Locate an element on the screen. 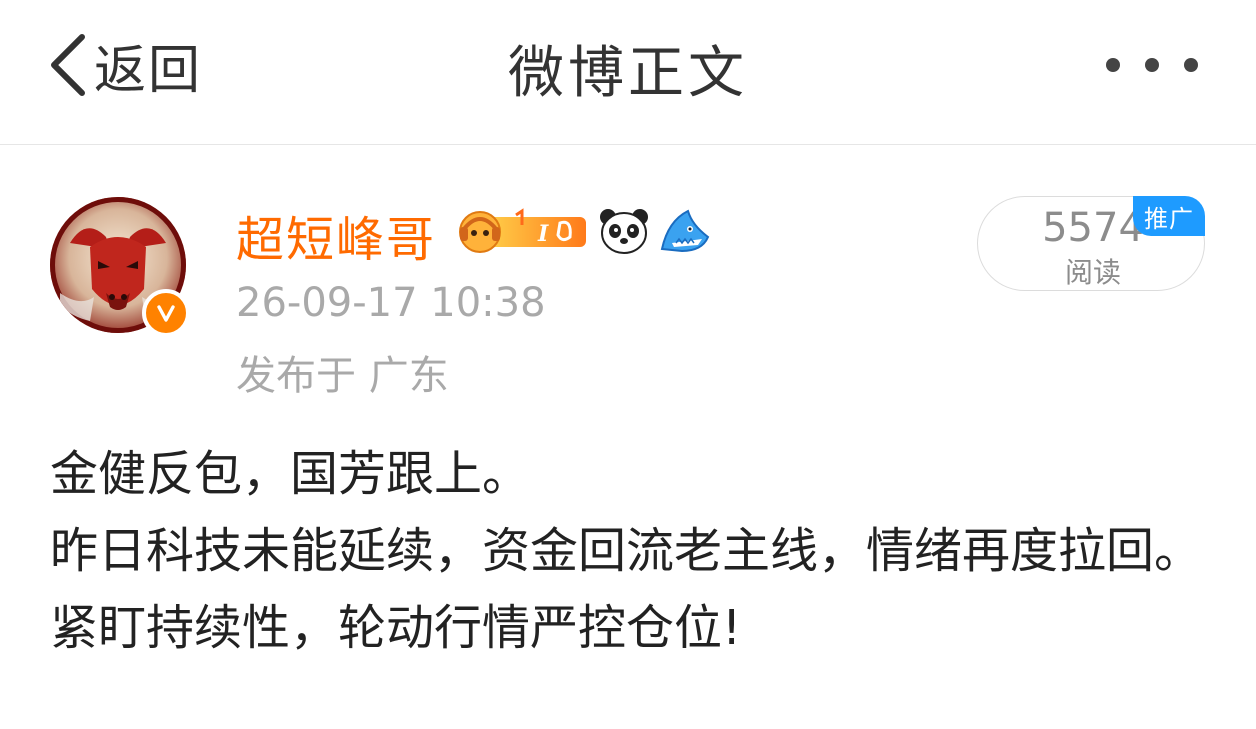 Image resolution: width=1256 pixels, height=729 pixels. verified-v-icon is located at coordinates (166, 313).